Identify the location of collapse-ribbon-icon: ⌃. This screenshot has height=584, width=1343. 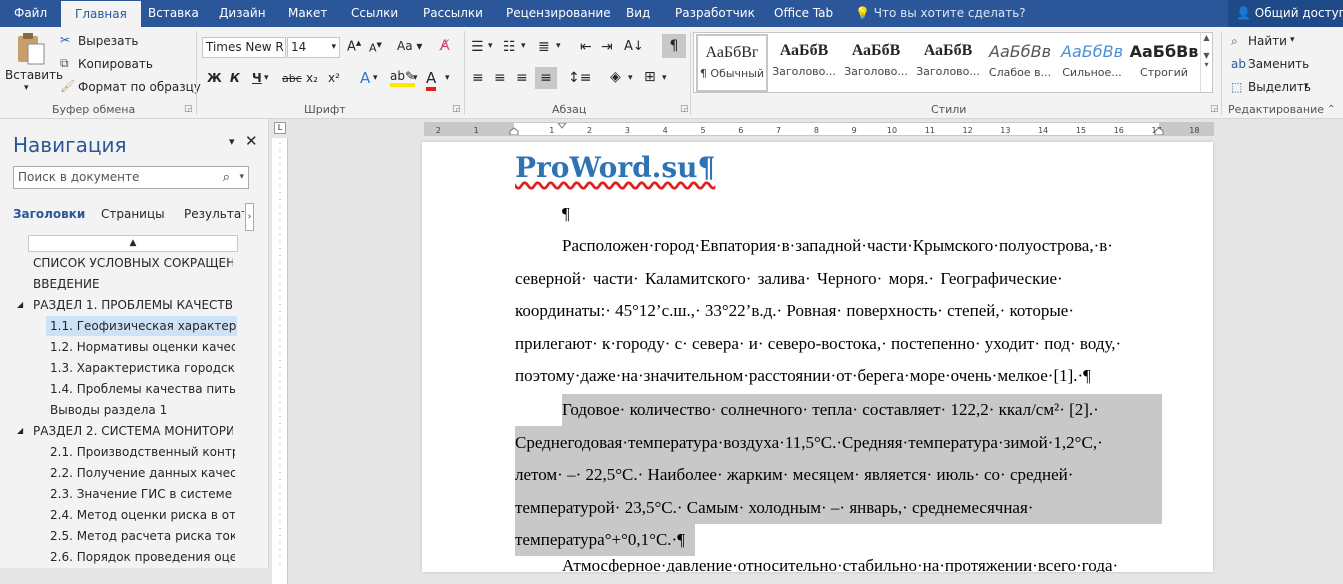
(1331, 109).